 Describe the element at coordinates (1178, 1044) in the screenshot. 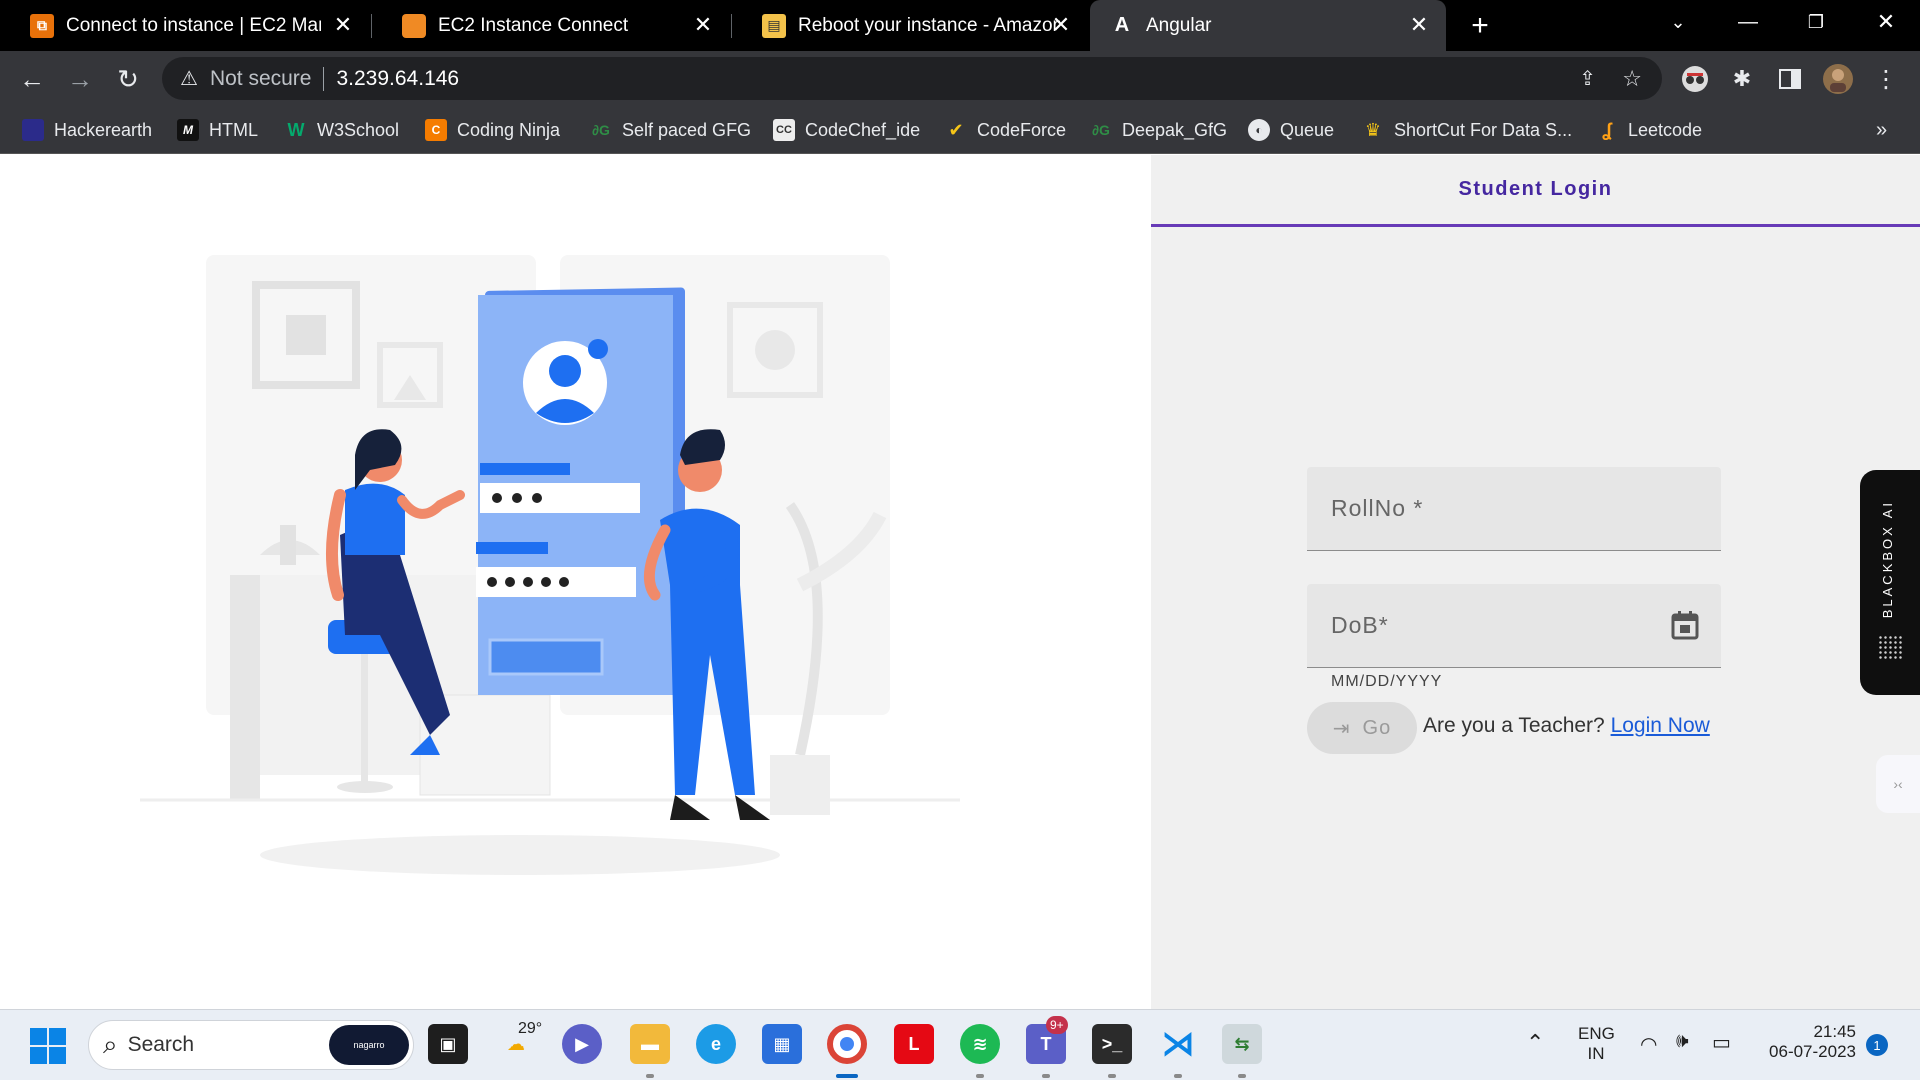

I see `vscode-icon: ⋊` at that location.